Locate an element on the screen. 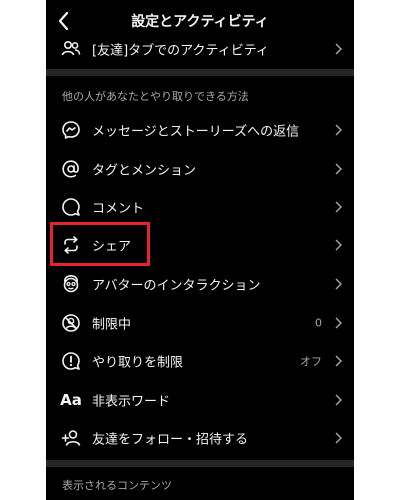 The width and height of the screenshot is (400, 500). comments-row: コメント is located at coordinates (200, 207).